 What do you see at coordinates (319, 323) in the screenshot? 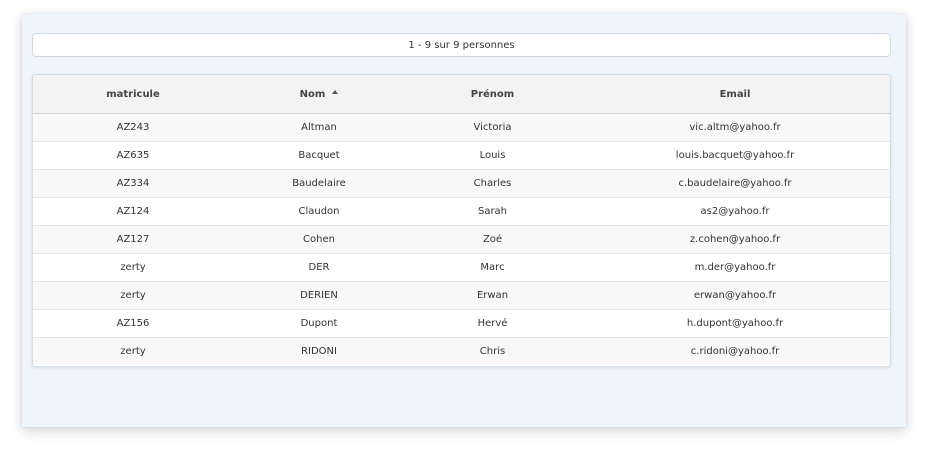
I see `cell-nom: Dupont` at bounding box center [319, 323].